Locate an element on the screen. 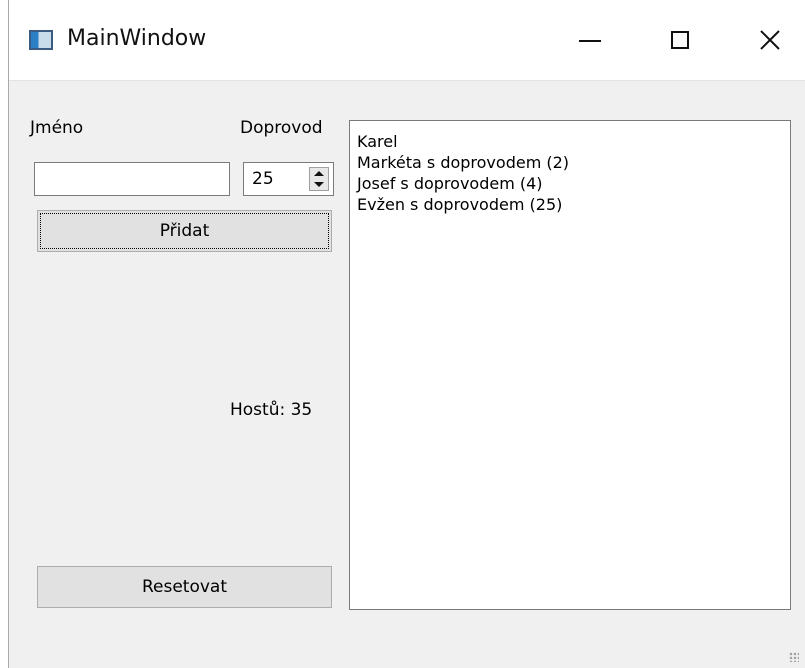 Image resolution: width=805 pixels, height=668 pixels. close-button is located at coordinates (765, 40).